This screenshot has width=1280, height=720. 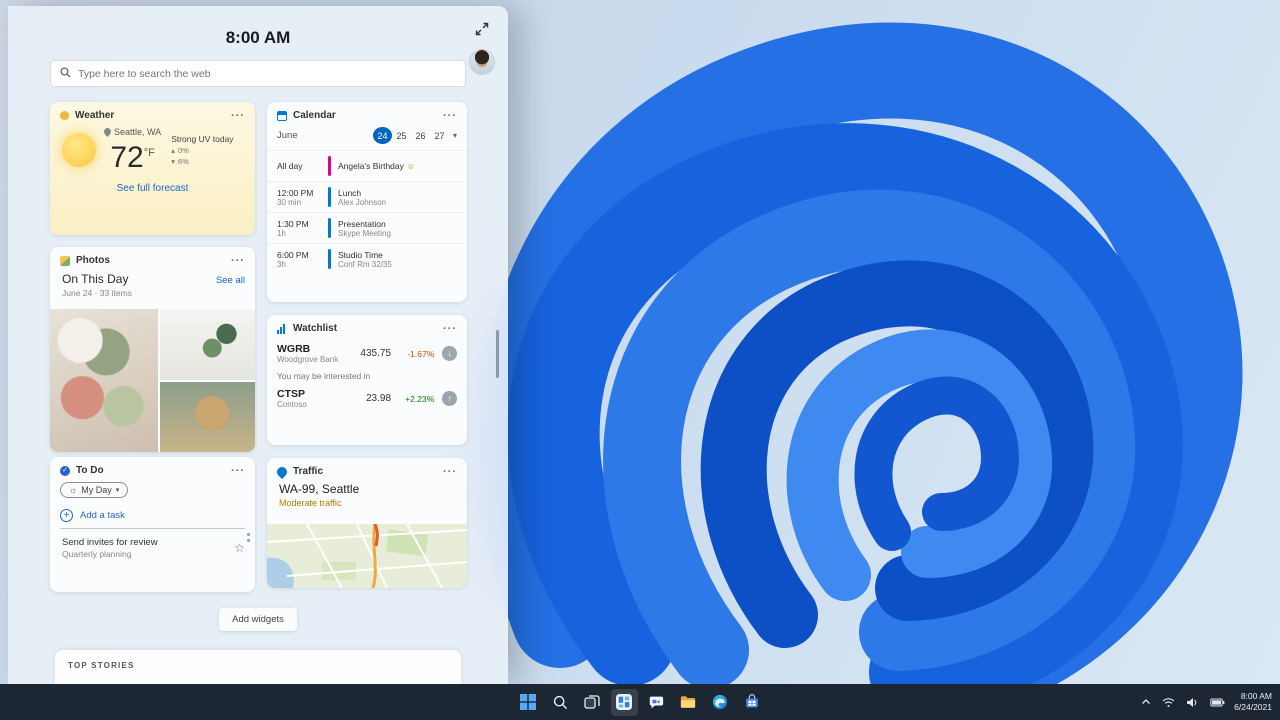 I want to click on widgets-button, so click(x=624, y=702).